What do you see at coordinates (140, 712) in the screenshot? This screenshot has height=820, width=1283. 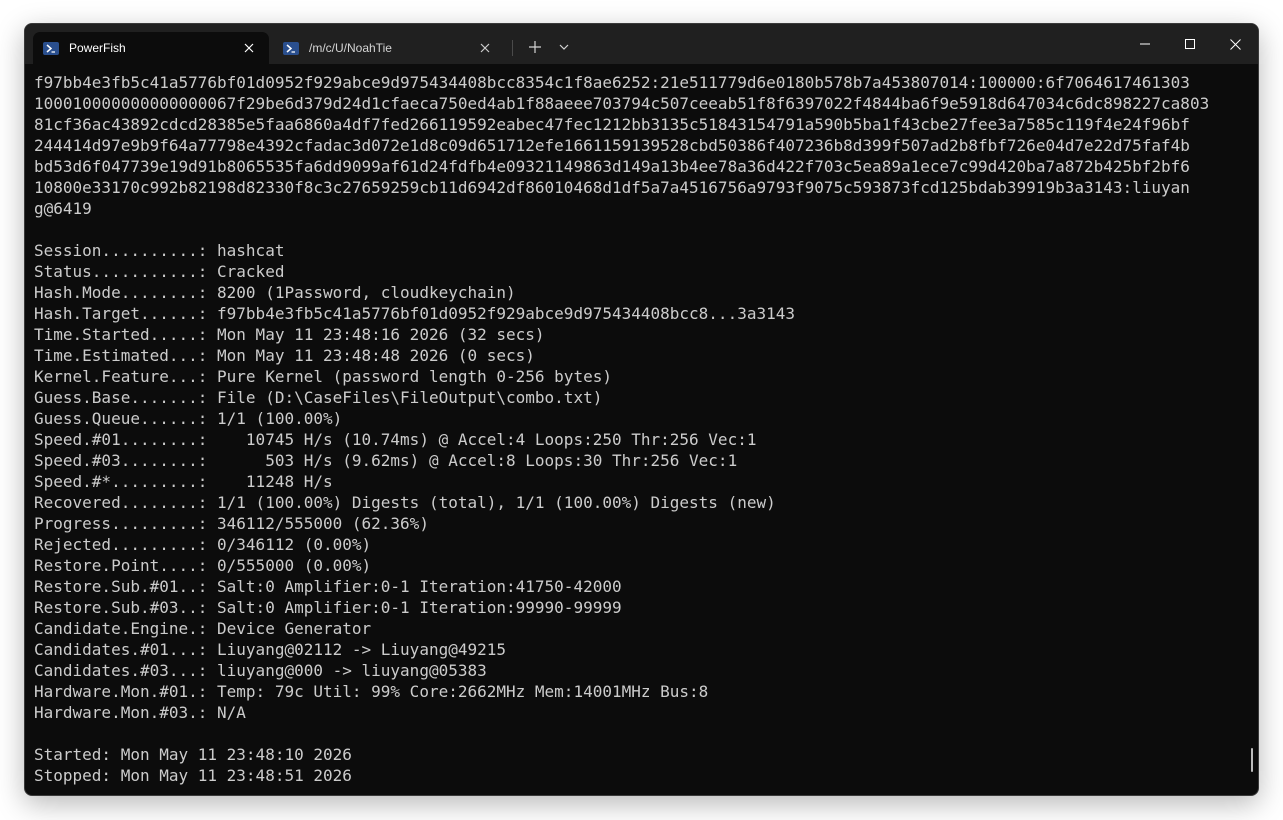 I see `terminal-line: Hardware.Mon.#03.: N/A` at bounding box center [140, 712].